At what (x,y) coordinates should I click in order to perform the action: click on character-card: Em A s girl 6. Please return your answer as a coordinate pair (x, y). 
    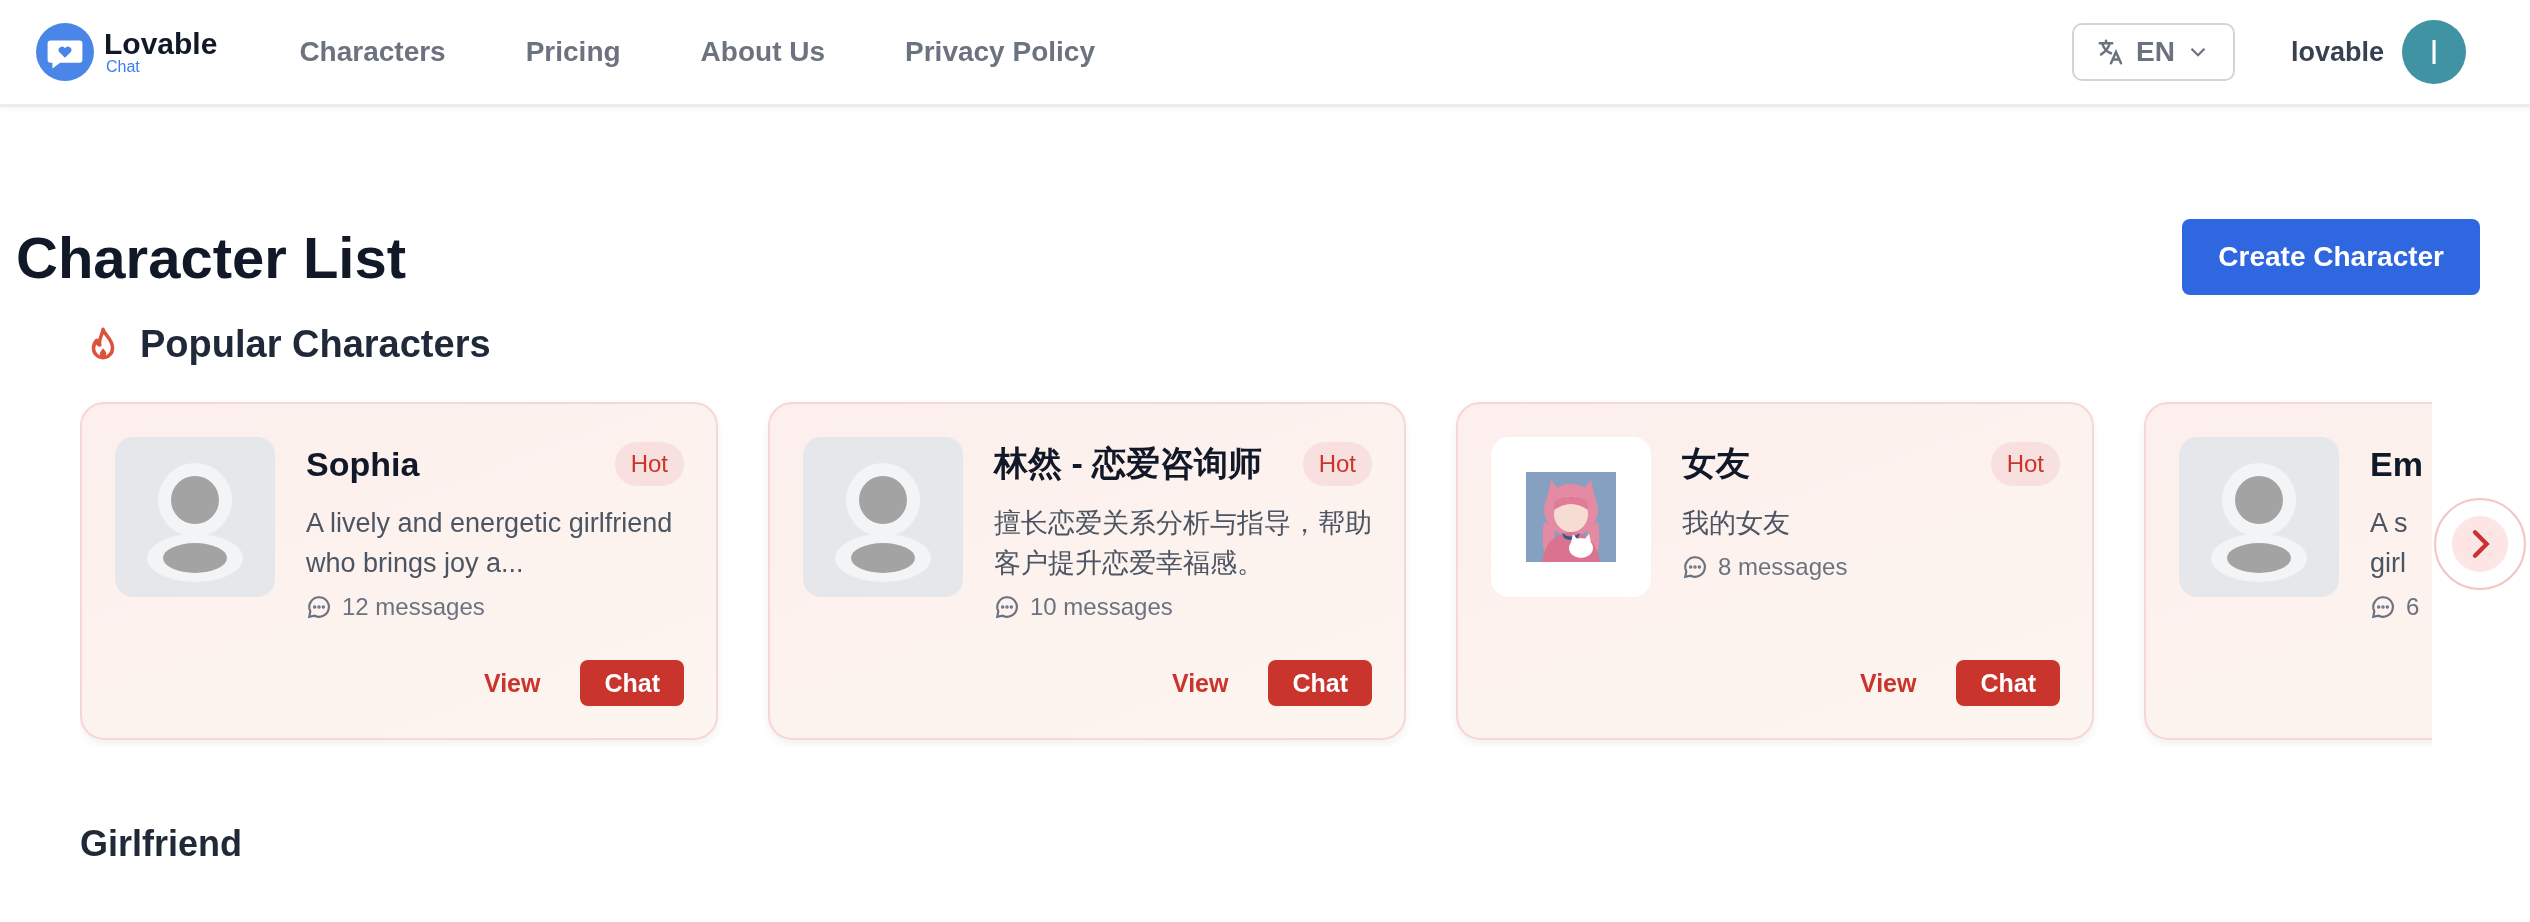
    Looking at the image, I should click on (2288, 571).